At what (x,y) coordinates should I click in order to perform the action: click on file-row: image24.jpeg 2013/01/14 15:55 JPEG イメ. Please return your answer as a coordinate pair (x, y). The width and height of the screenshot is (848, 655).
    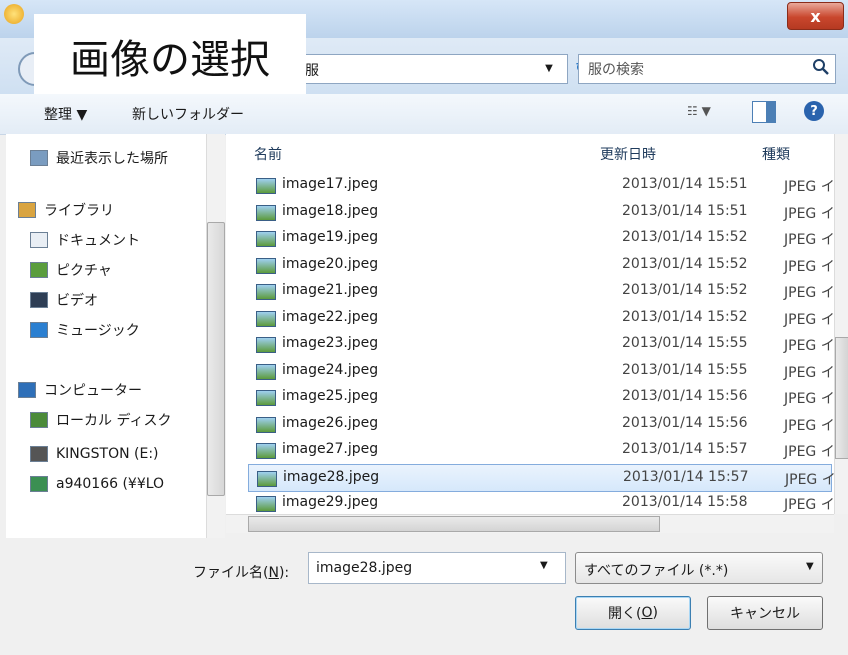
    Looking at the image, I should click on (541, 371).